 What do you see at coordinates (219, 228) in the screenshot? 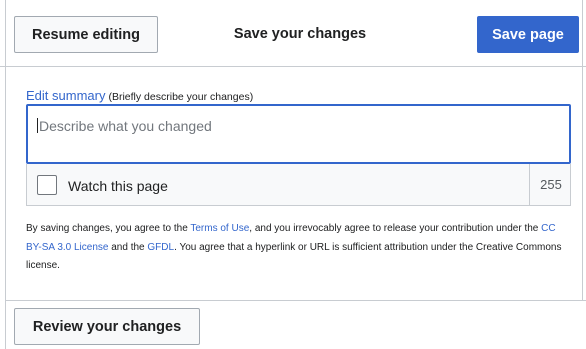
I see `terms-of-use-link: Terms of Use` at bounding box center [219, 228].